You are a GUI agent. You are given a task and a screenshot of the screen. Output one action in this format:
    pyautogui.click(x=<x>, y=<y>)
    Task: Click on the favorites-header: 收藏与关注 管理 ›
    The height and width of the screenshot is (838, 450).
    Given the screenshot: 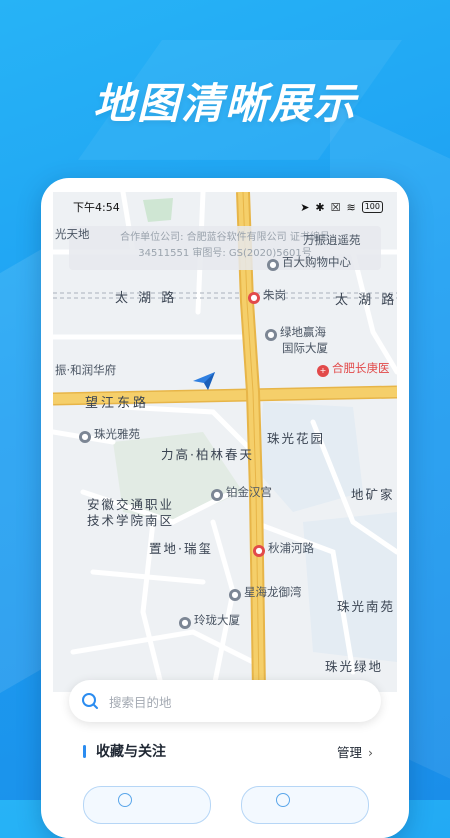 What is the action you would take?
    pyautogui.click(x=228, y=751)
    